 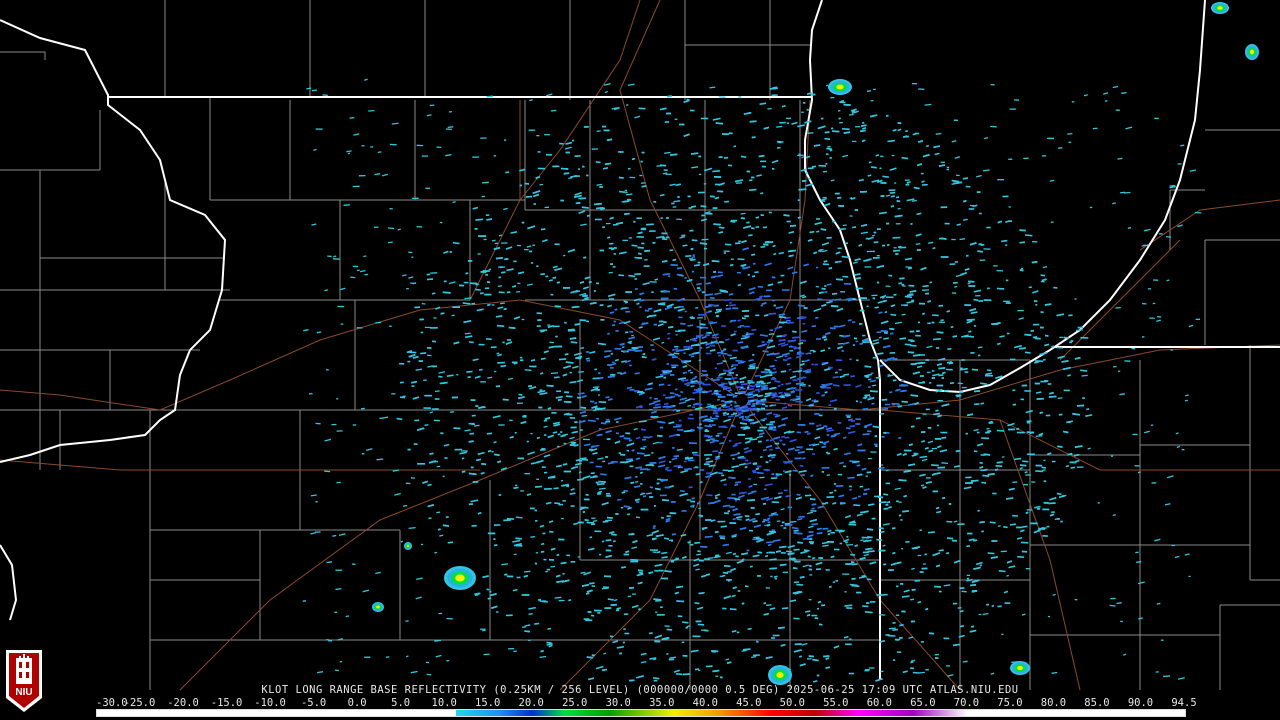 What do you see at coordinates (836, 703) in the screenshot?
I see `scale-label: 55.0` at bounding box center [836, 703].